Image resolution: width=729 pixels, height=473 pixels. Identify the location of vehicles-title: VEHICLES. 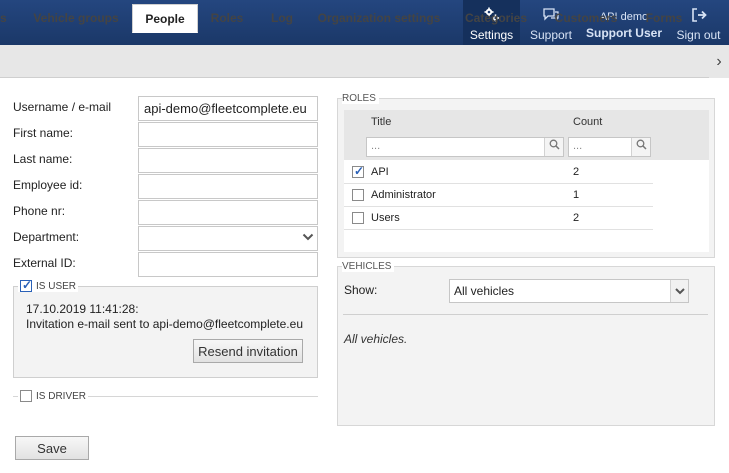
(368, 266).